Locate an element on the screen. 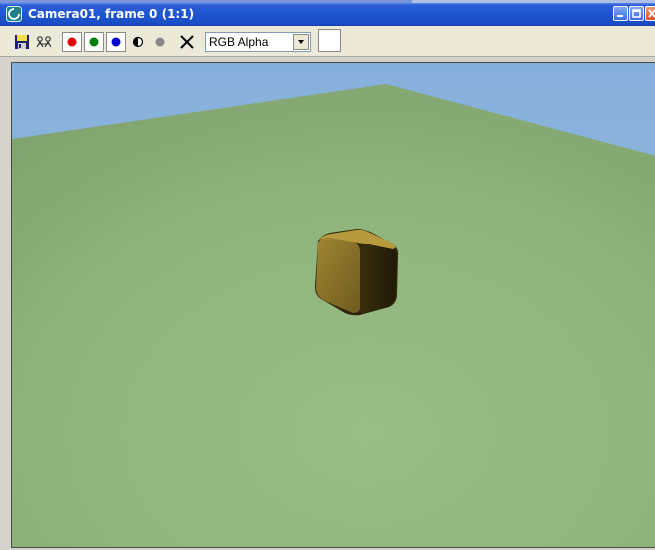  color-swatch is located at coordinates (329, 40).